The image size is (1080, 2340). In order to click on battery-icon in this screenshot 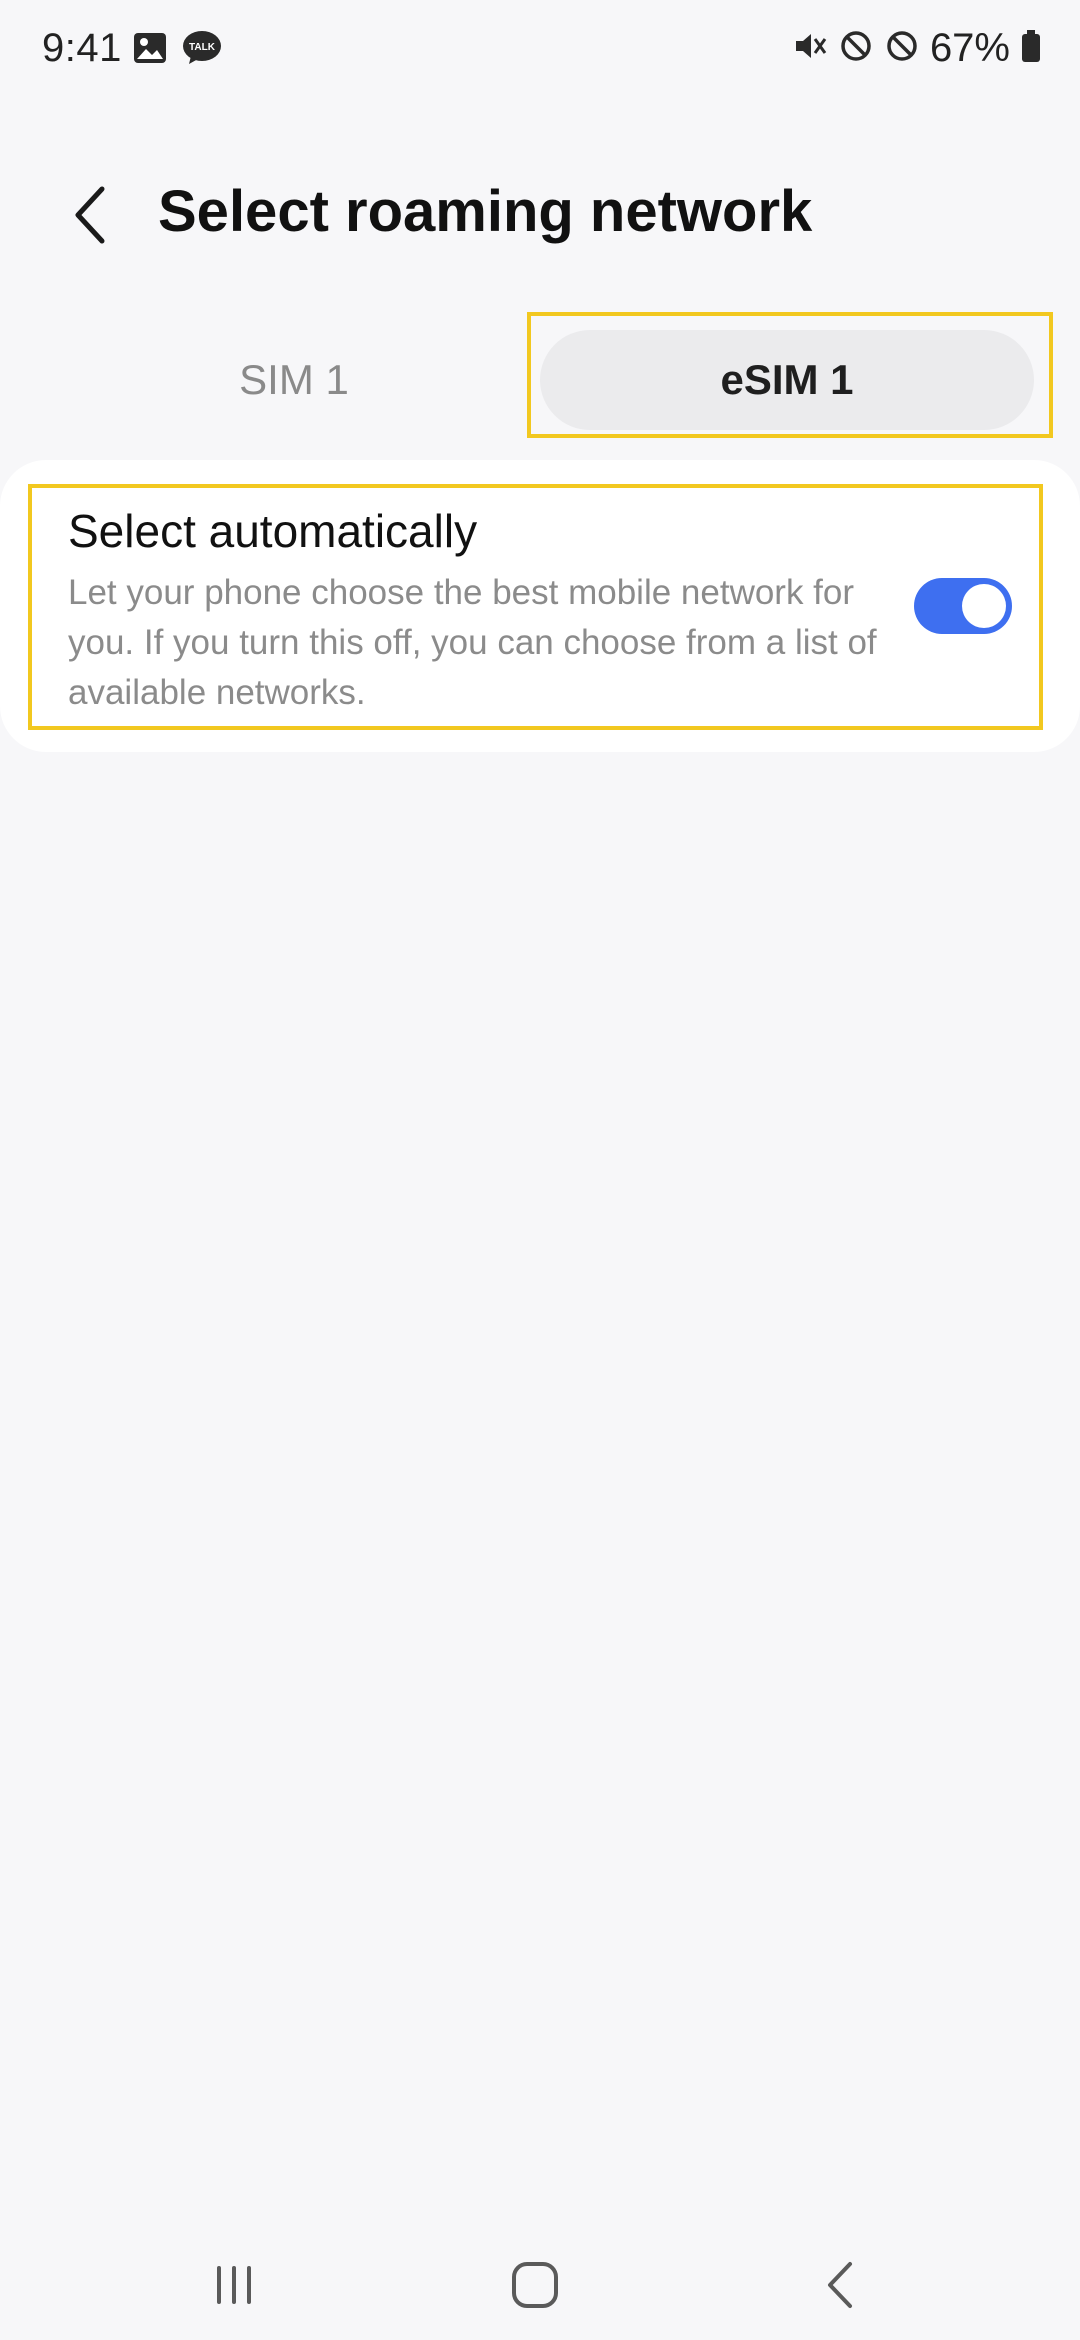, I will do `click(1031, 48)`.